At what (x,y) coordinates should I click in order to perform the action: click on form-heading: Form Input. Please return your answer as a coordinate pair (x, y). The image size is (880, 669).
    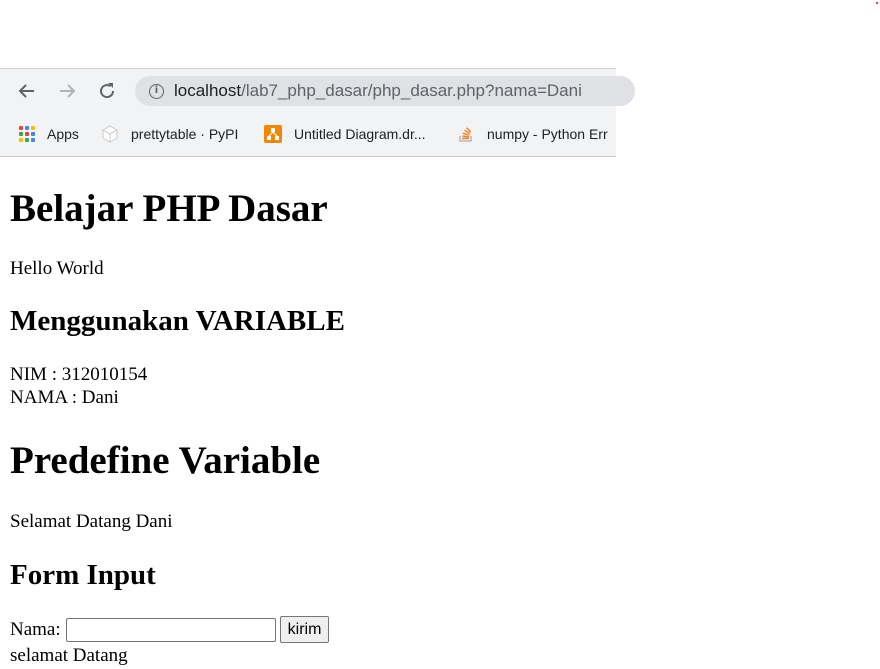
    Looking at the image, I should click on (83, 575).